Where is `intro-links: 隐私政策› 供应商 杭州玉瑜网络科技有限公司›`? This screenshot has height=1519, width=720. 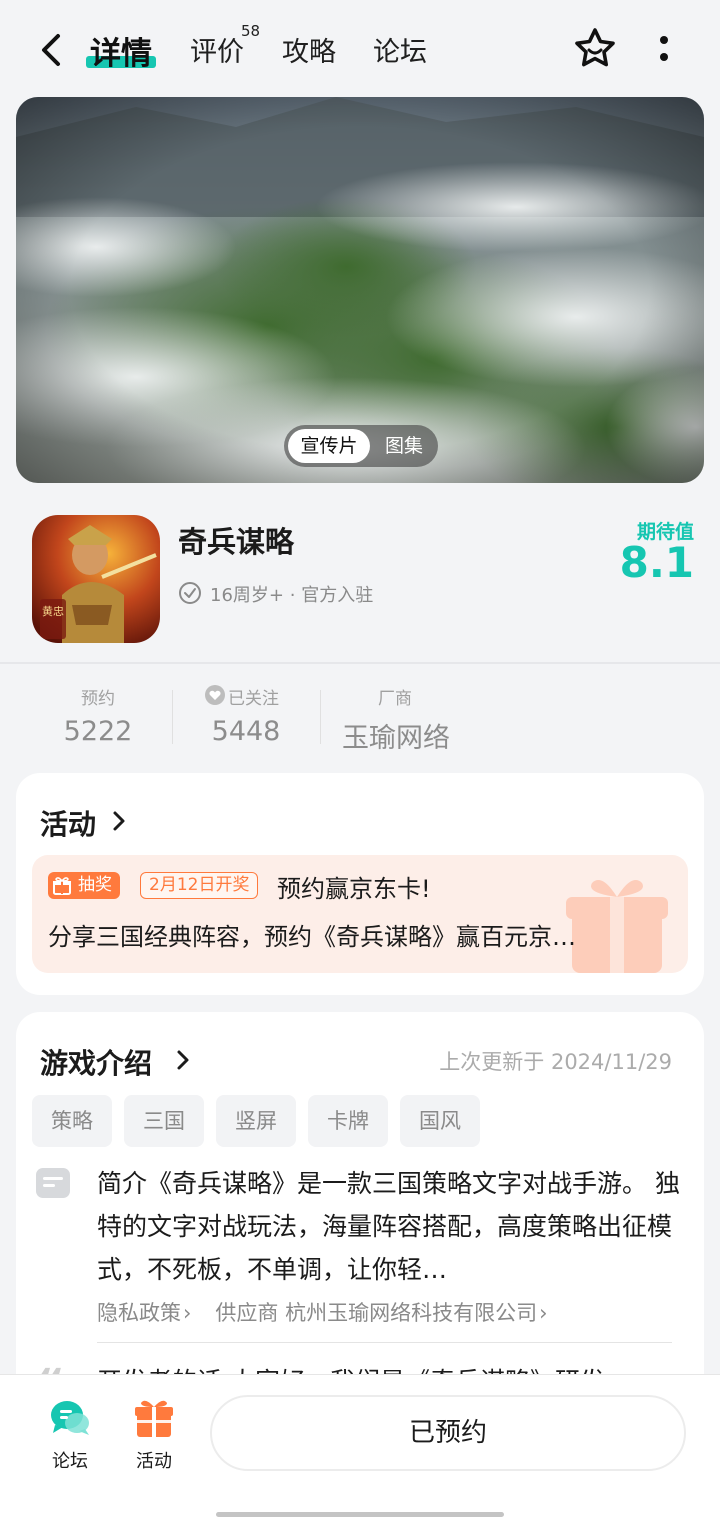
intro-links: 隐私政策› 供应商 杭州玉瑜网络科技有限公司› is located at coordinates (334, 1312).